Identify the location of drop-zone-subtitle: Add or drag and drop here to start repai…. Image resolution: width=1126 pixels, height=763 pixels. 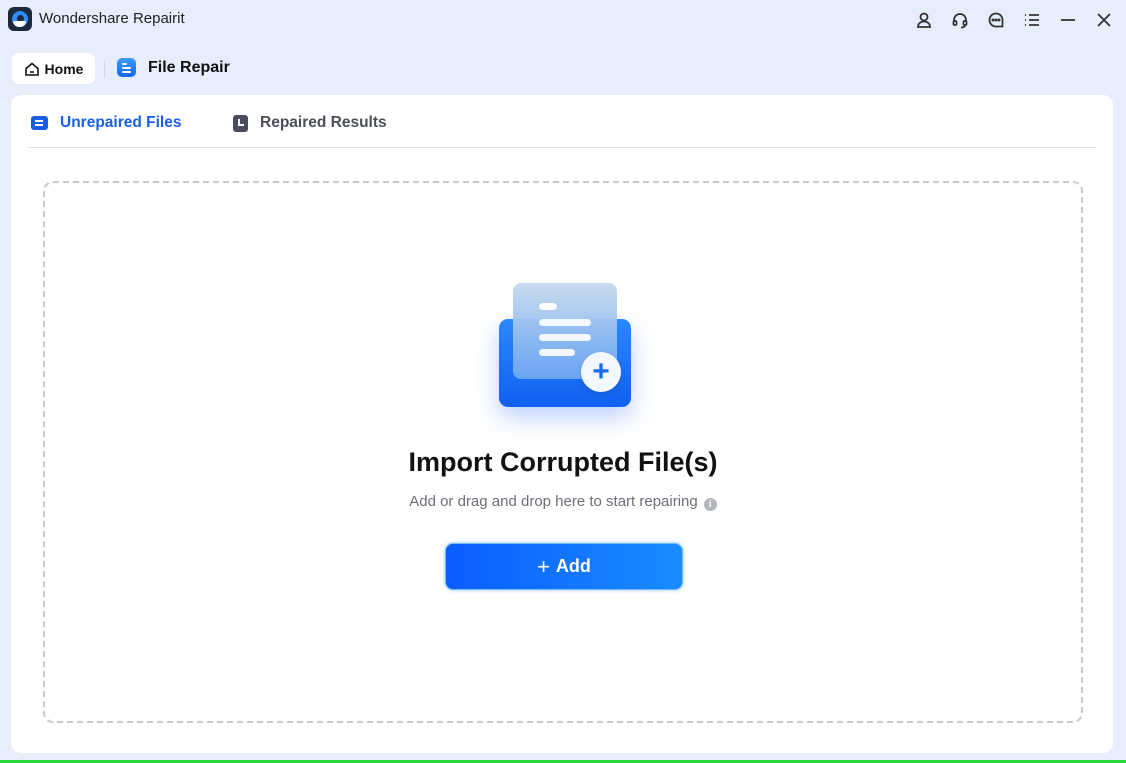
(563, 502).